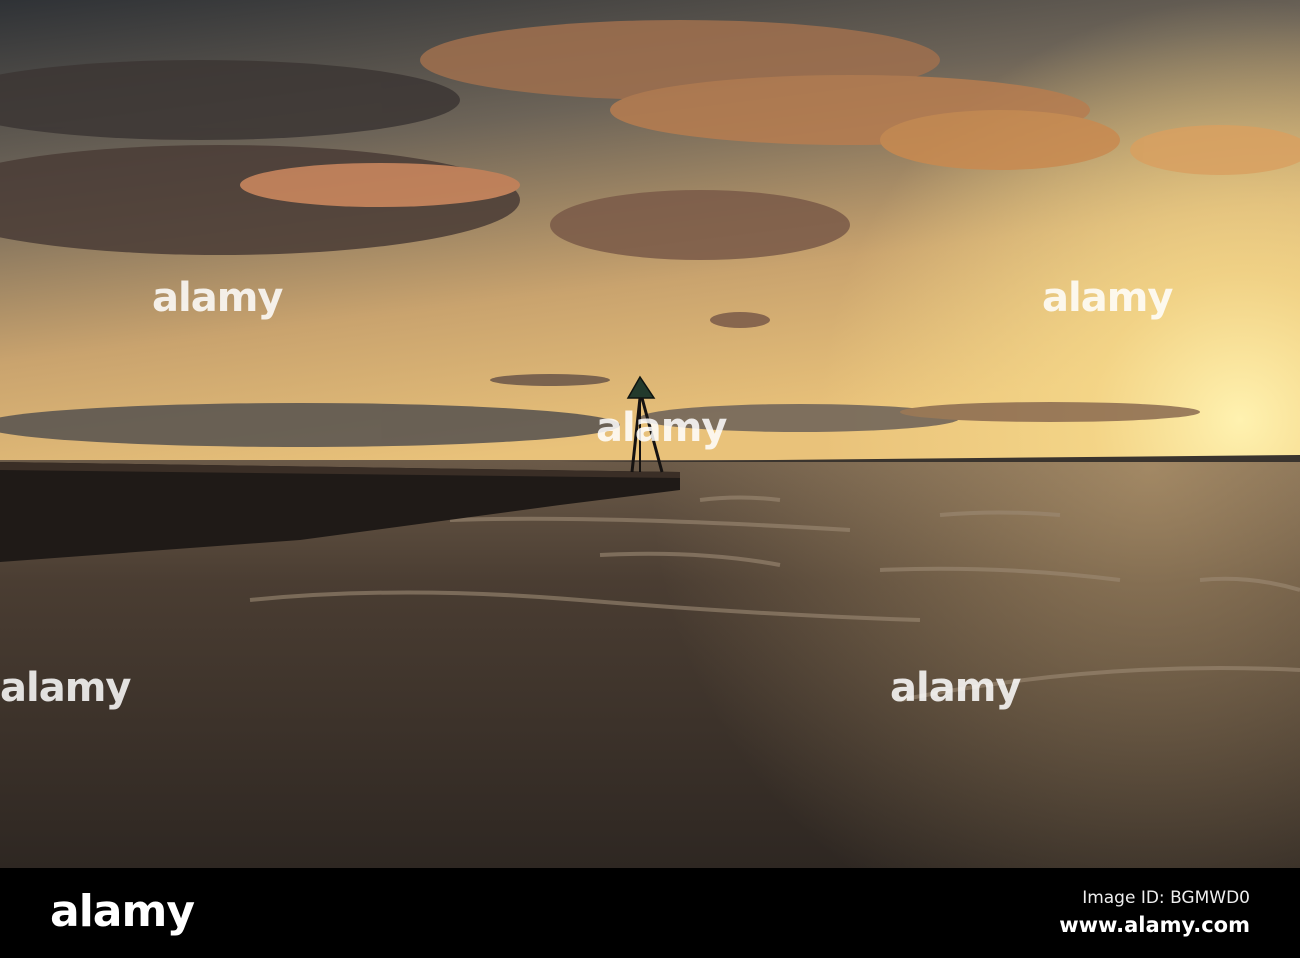  What do you see at coordinates (1154, 925) in the screenshot?
I see `site-url-link: www.alamy.com` at bounding box center [1154, 925].